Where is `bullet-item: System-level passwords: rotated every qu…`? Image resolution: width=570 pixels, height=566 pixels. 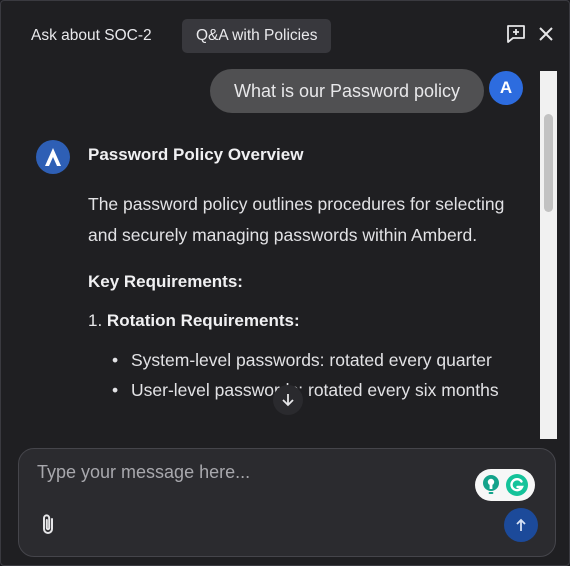
bullet-item: System-level passwords: rotated every qu… is located at coordinates (320, 360).